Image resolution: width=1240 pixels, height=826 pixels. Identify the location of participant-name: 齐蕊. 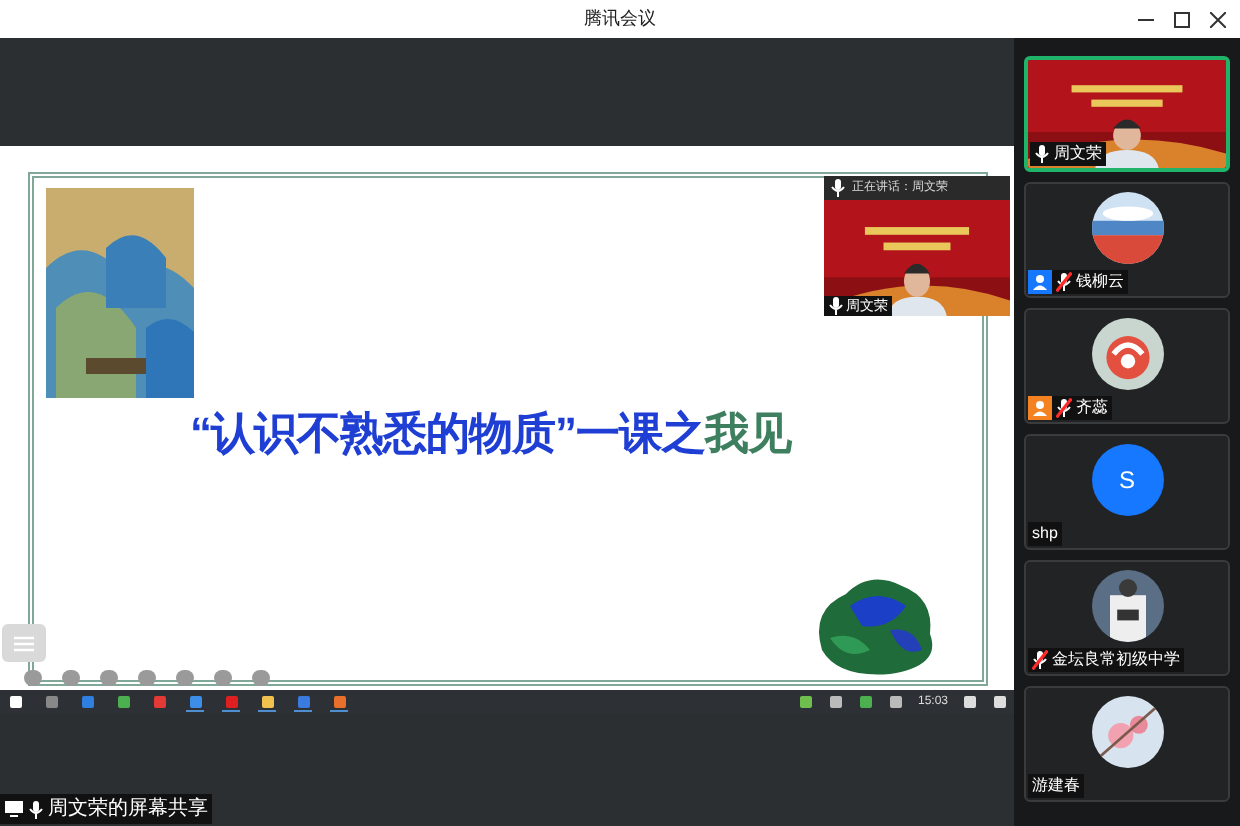
(1092, 408).